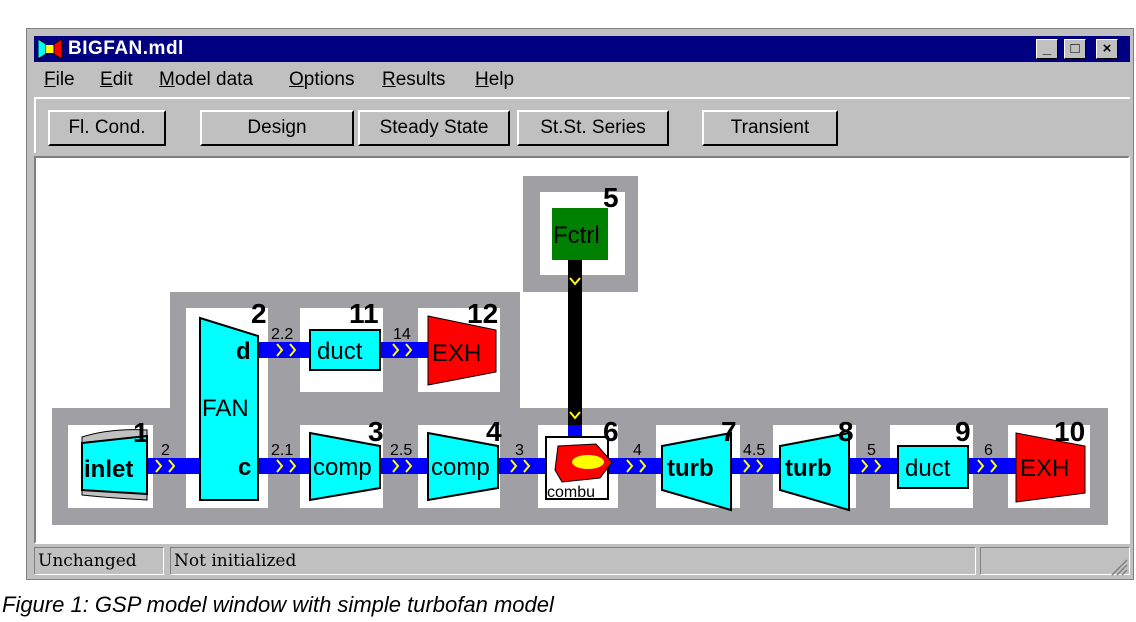 The width and height of the screenshot is (1136, 622). What do you see at coordinates (846, 431) in the screenshot?
I see `svg-text: 8` at bounding box center [846, 431].